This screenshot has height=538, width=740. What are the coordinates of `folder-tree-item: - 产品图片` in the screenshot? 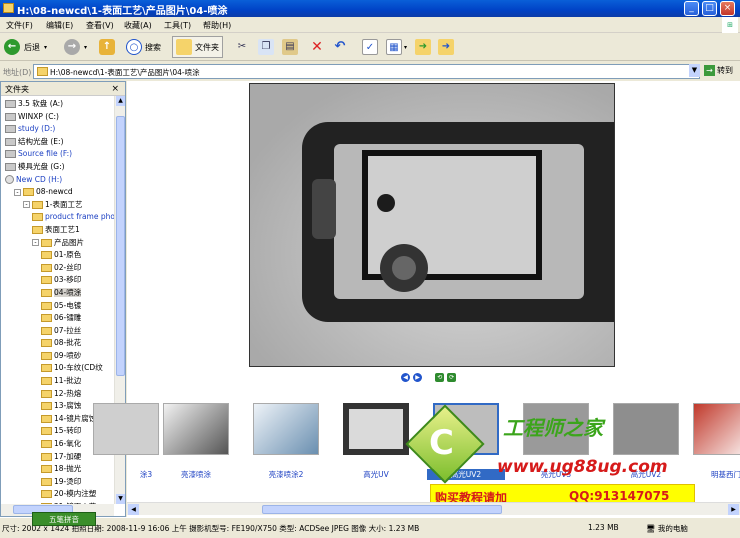 It's located at (57, 243).